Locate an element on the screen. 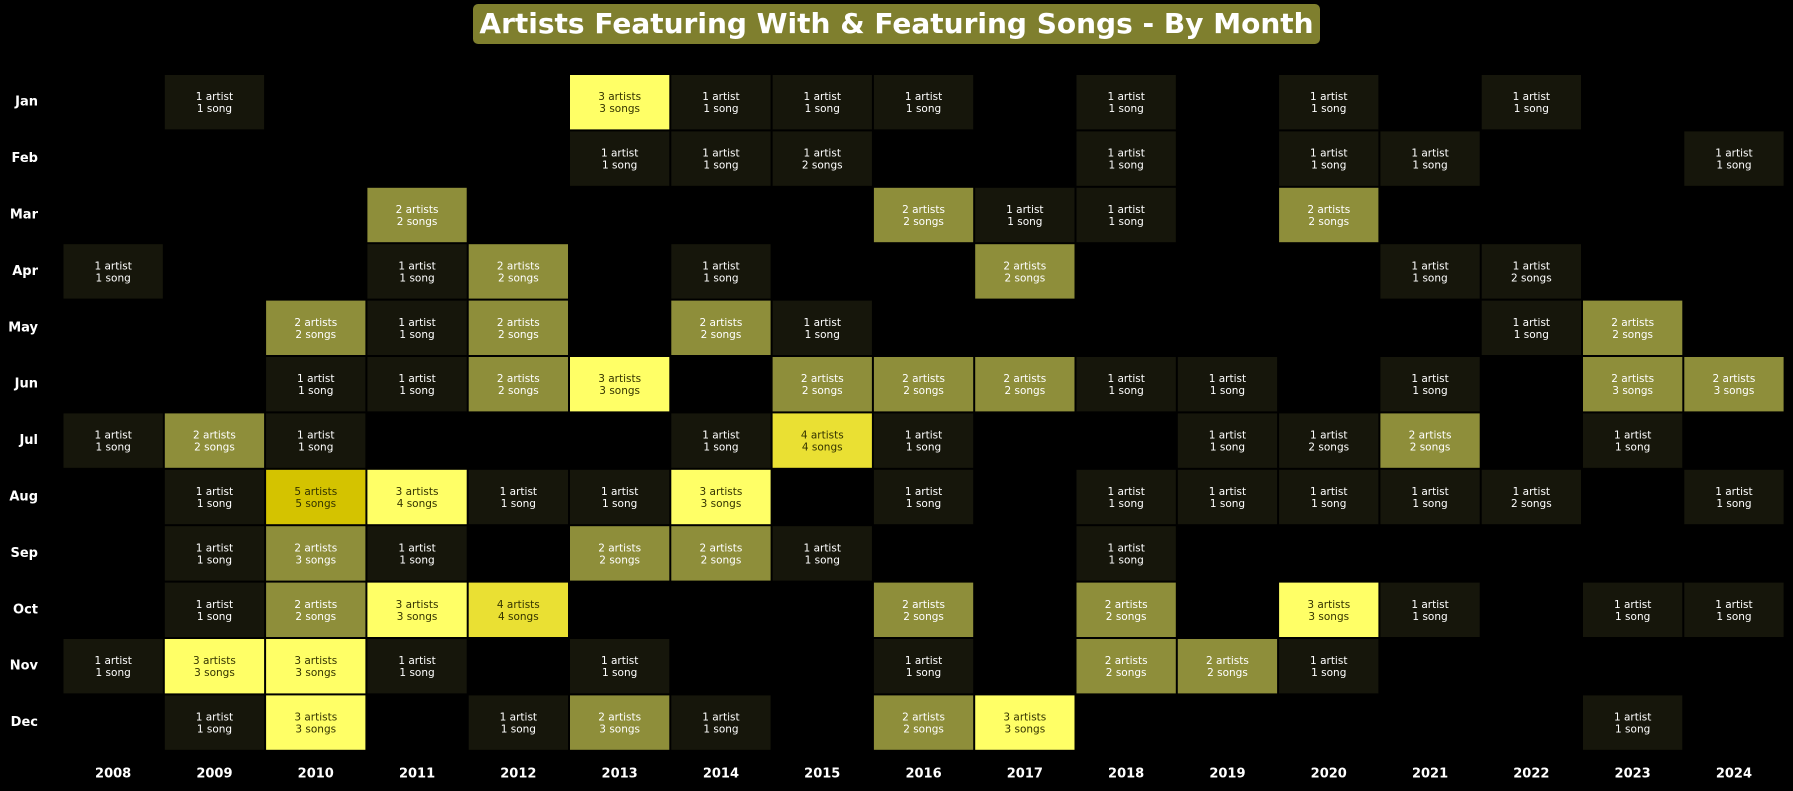 The width and height of the screenshot is (1793, 791). year-label-2023: 2023 is located at coordinates (1633, 774).